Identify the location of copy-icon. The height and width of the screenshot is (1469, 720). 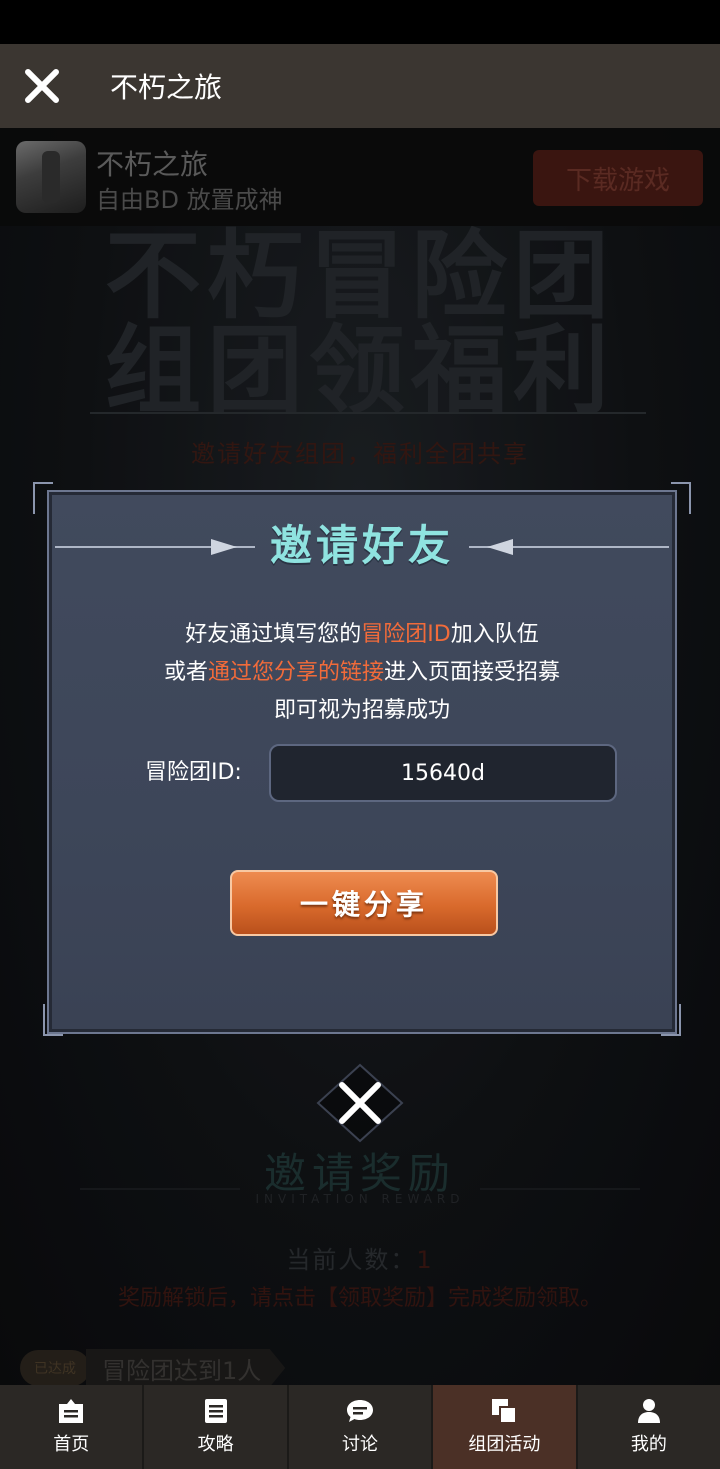
(505, 1411).